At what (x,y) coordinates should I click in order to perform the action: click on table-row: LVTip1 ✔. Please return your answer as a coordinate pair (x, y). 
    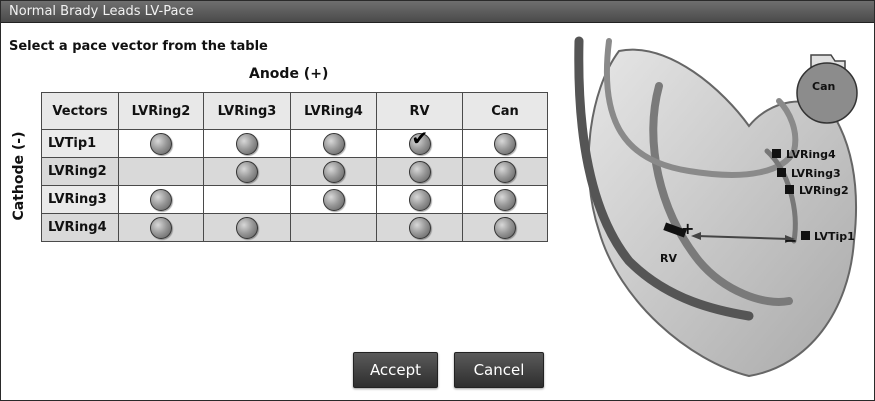
    Looking at the image, I should click on (294, 143).